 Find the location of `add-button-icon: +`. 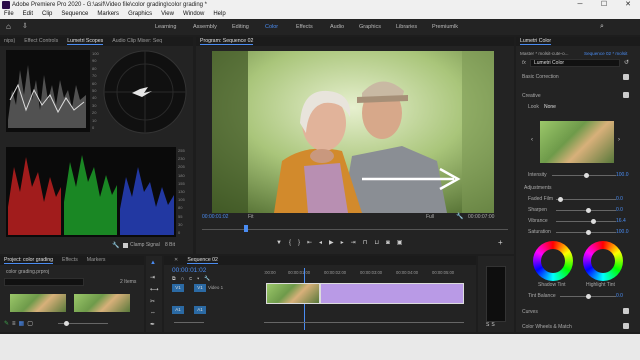

add-button-icon: + is located at coordinates (500, 242).